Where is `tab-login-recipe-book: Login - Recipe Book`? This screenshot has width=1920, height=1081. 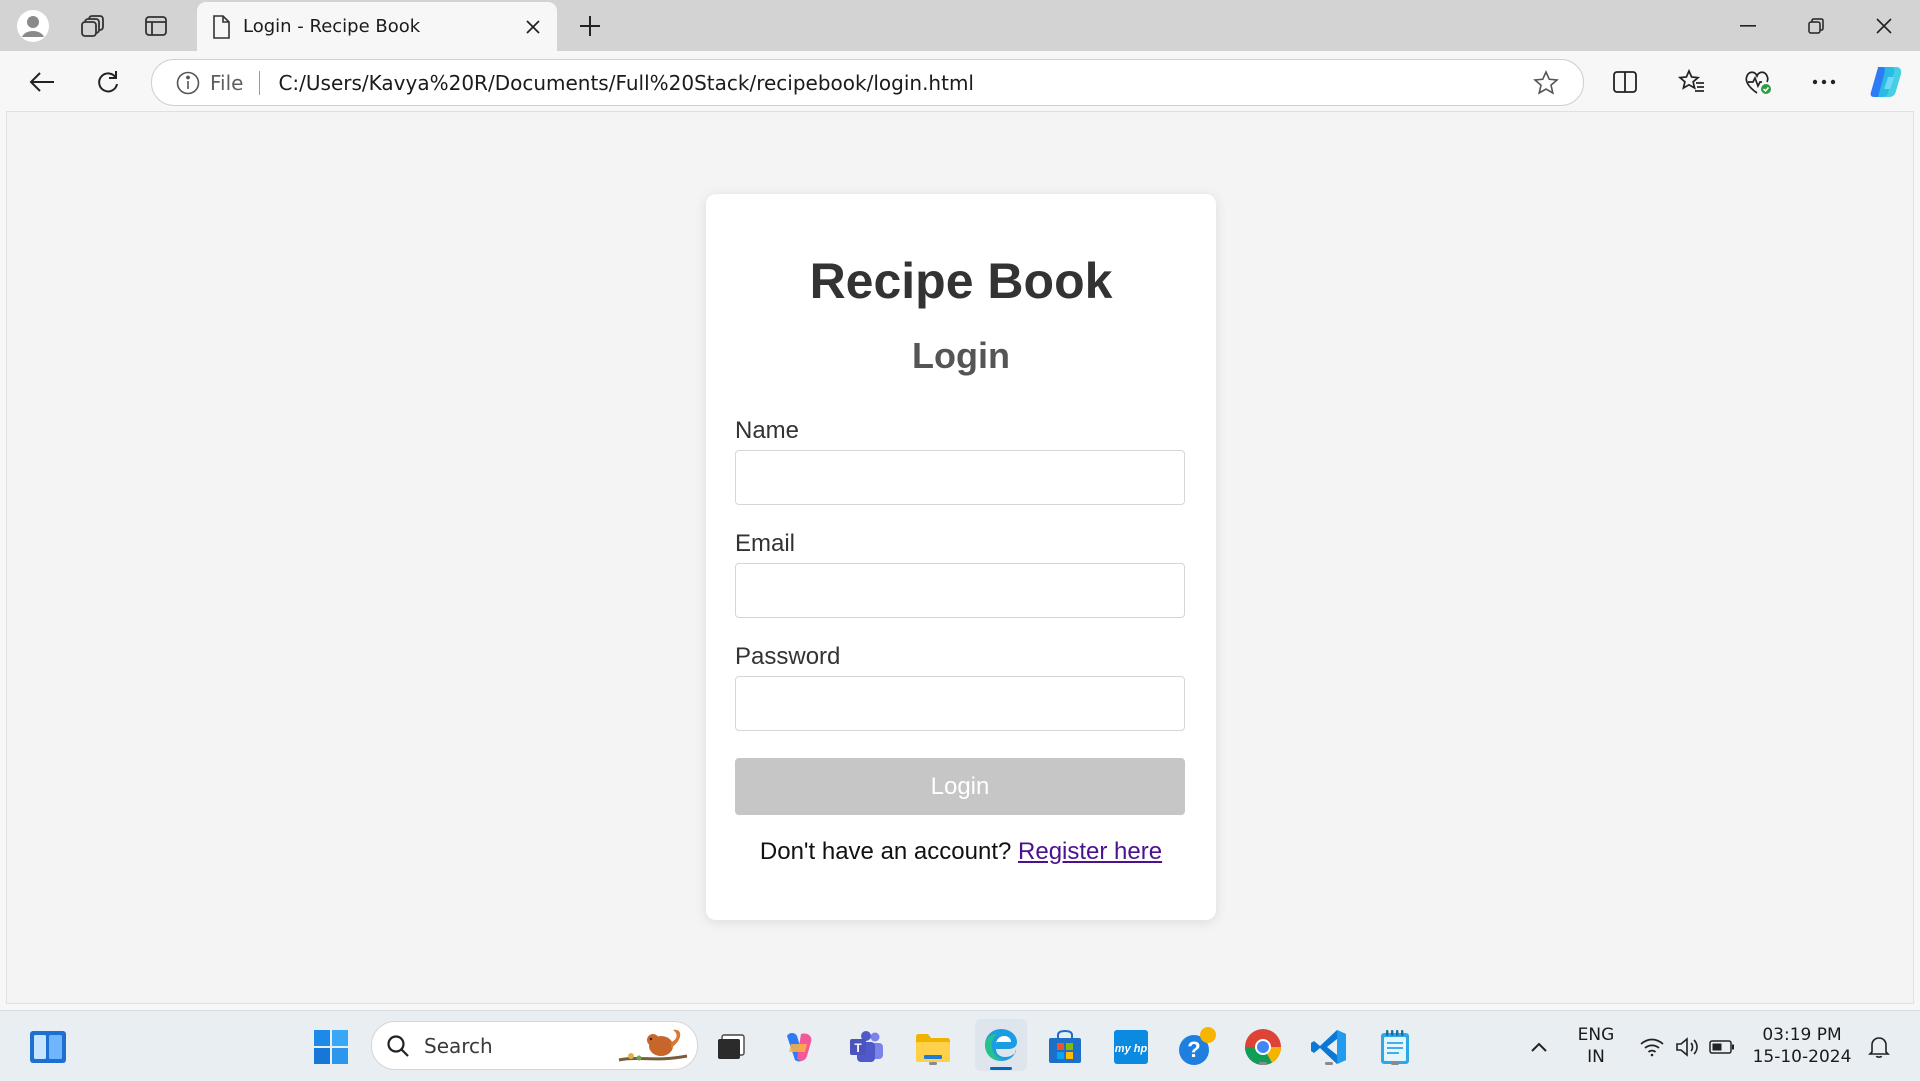 tab-login-recipe-book: Login - Recipe Book is located at coordinates (377, 26).